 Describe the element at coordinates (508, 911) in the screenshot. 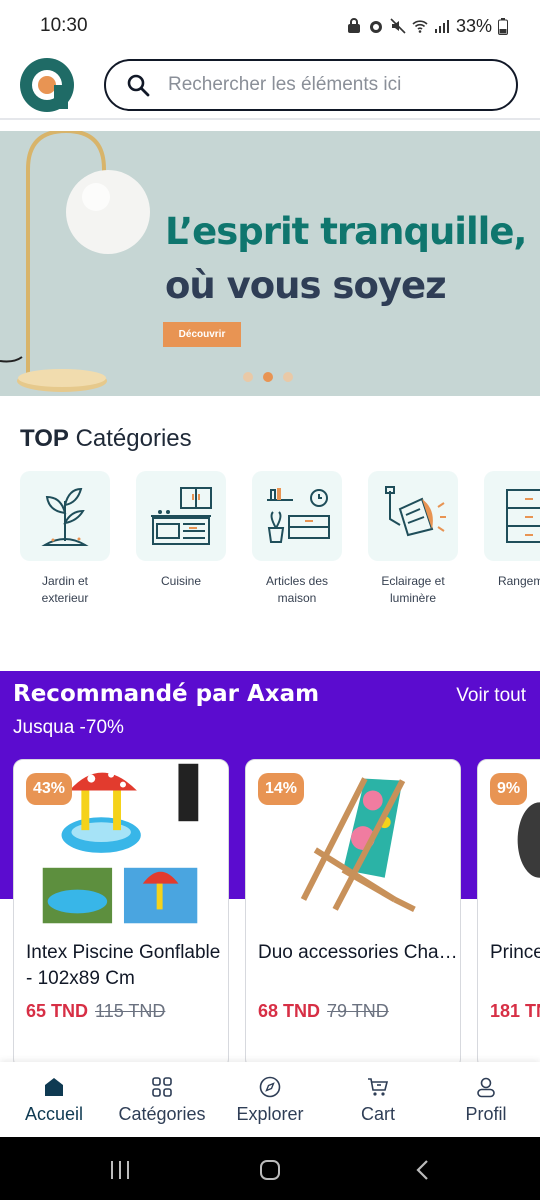

I see `product-card: 9% Prince bulle 181 TND` at that location.